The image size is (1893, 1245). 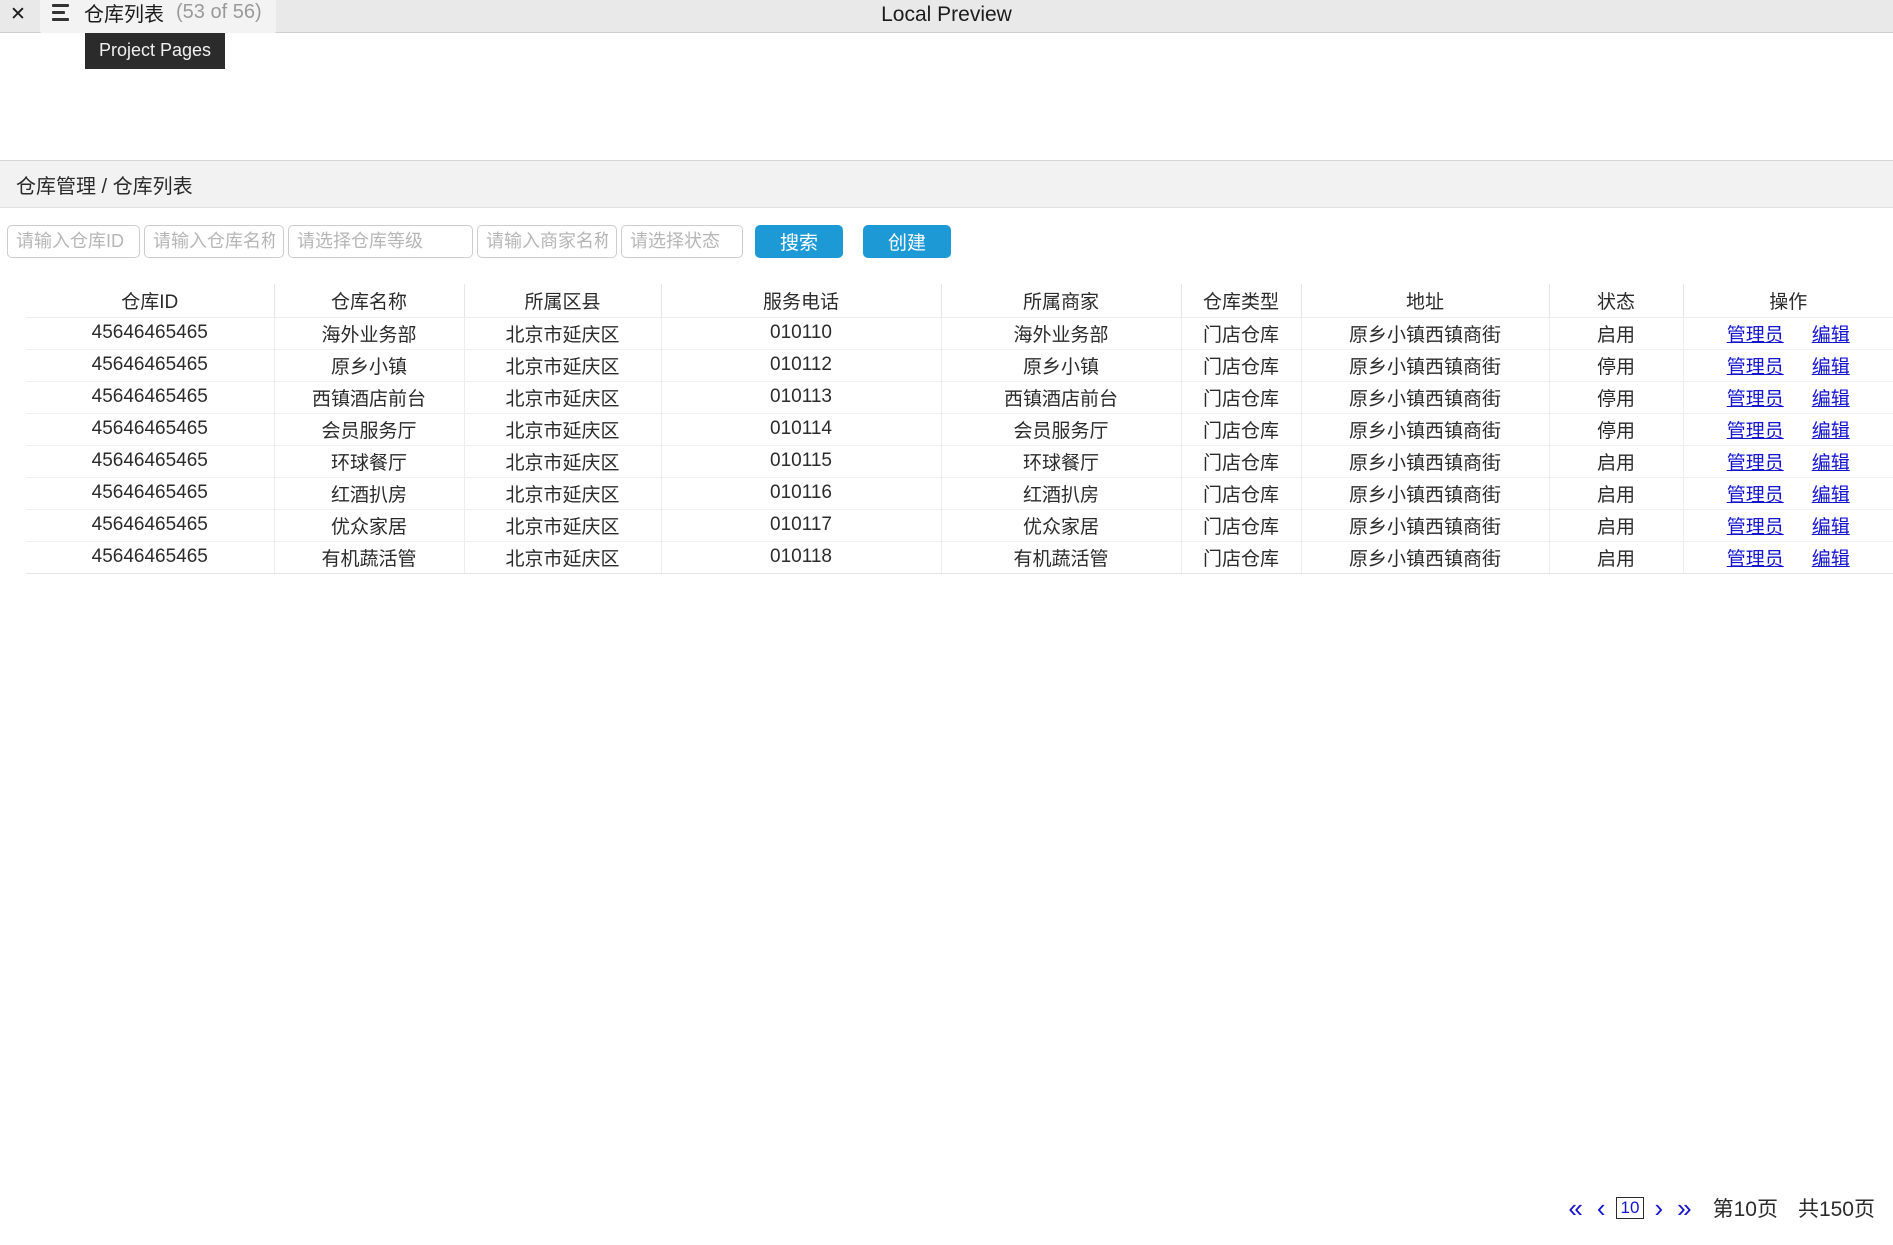 I want to click on warehouse-level-select, so click(x=380, y=241).